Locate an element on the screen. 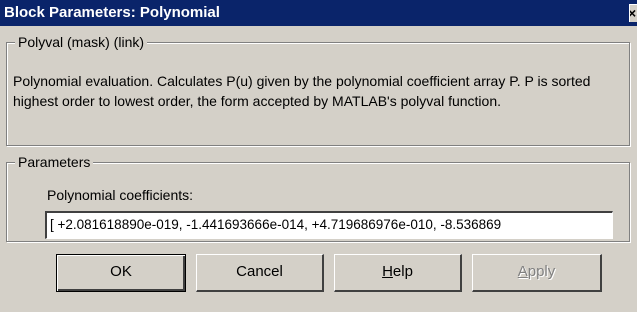 The height and width of the screenshot is (312, 637). close-icon: × is located at coordinates (633, 13).